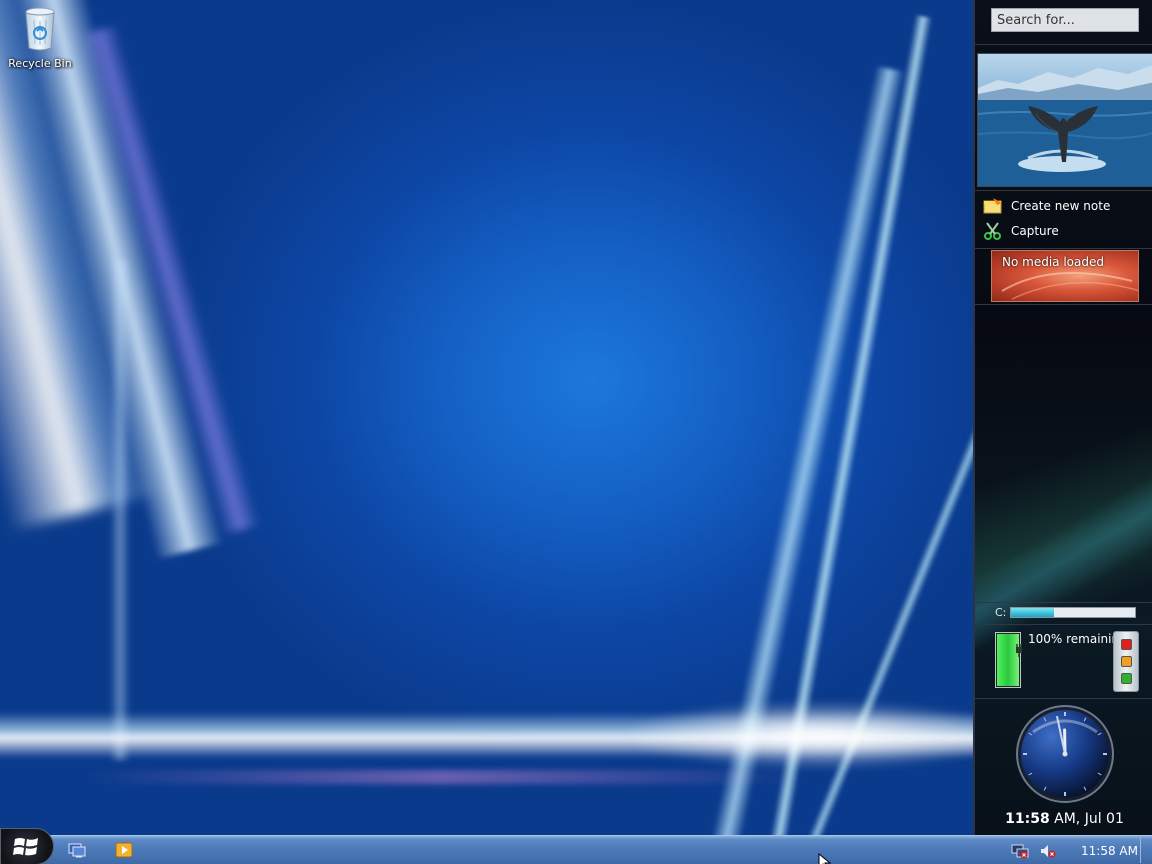  What do you see at coordinates (1126, 644) in the screenshot?
I see `red-lamp` at bounding box center [1126, 644].